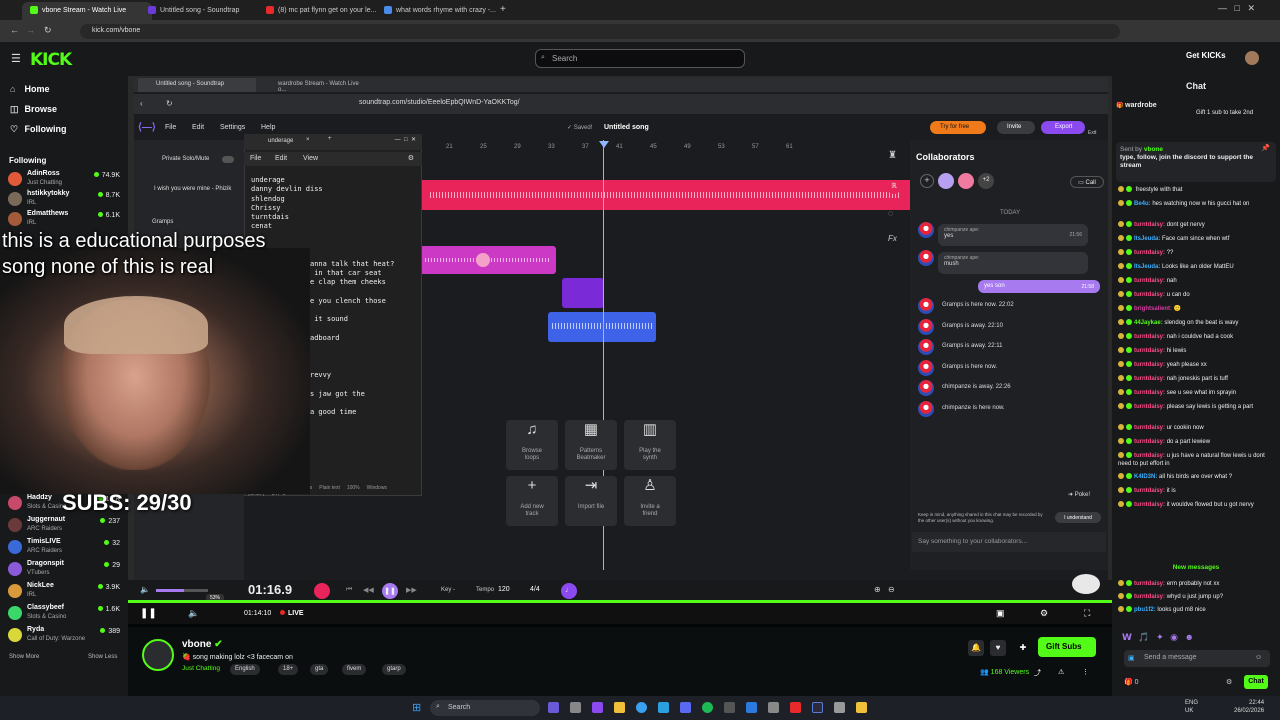 This screenshot has height=720, width=1280. What do you see at coordinates (958, 127) in the screenshot?
I see `try-free-button: Try for free` at bounding box center [958, 127].